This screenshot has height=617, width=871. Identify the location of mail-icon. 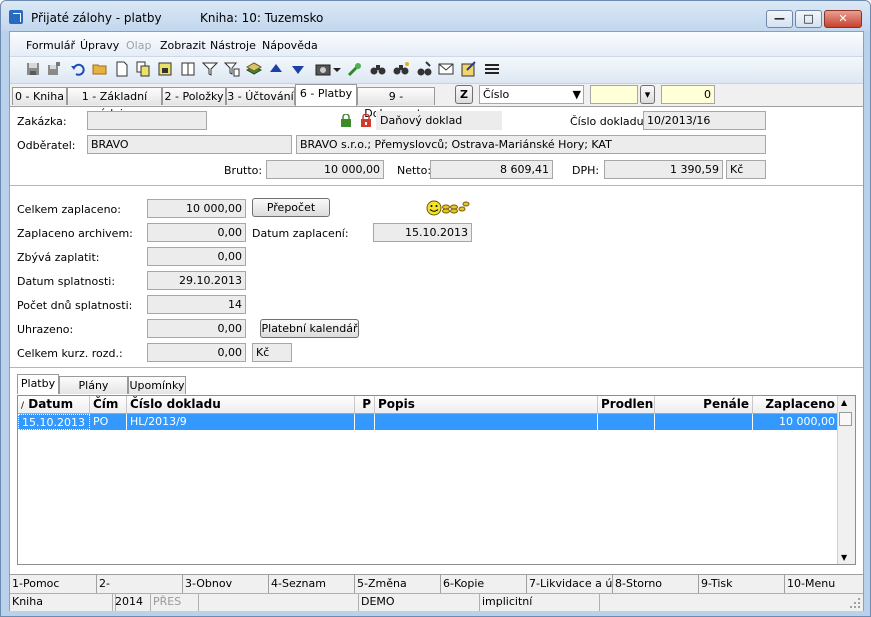
(446, 69).